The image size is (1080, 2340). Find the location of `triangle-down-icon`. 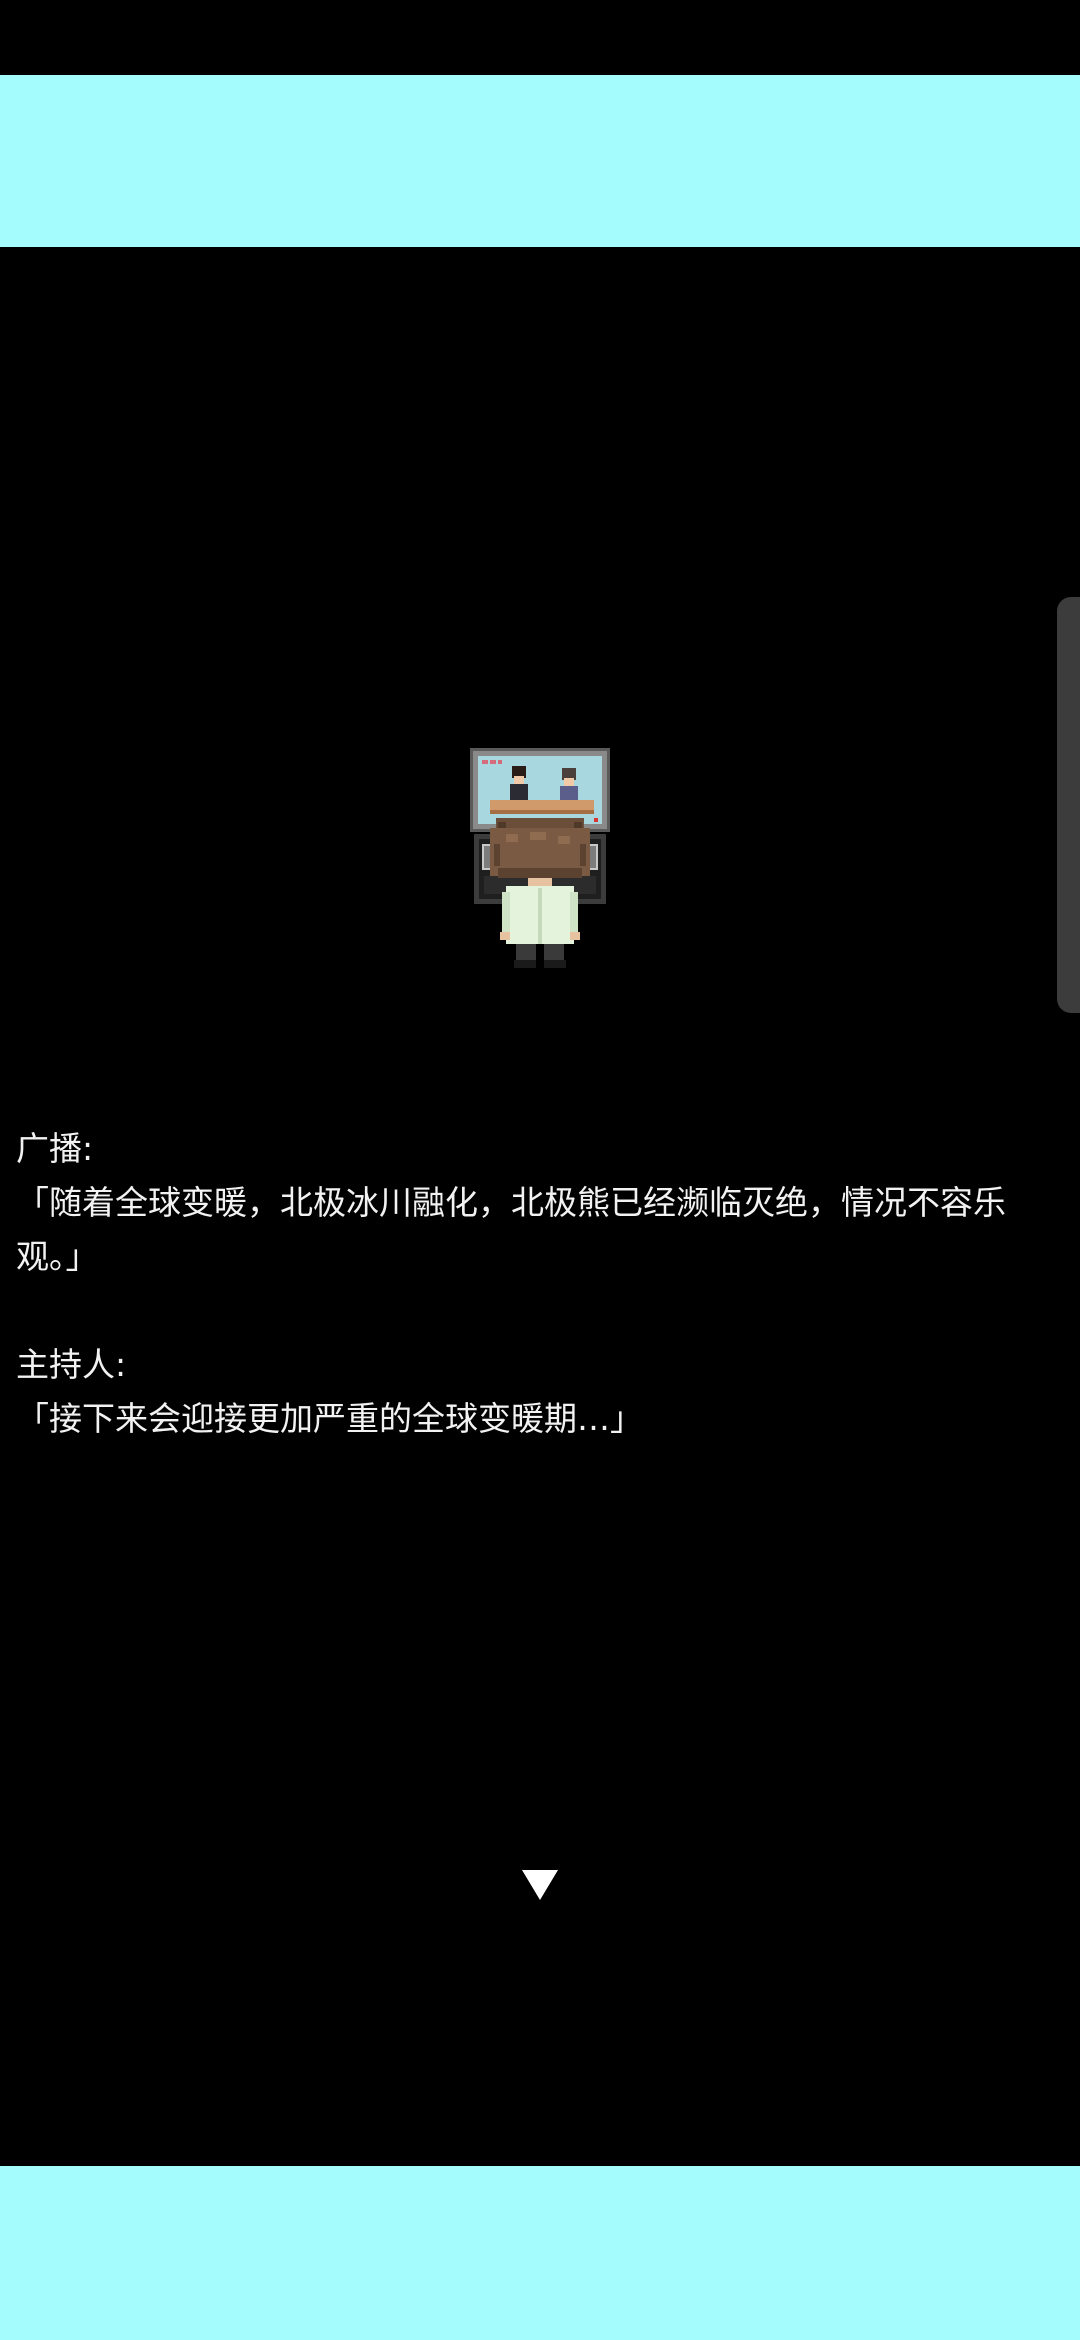

triangle-down-icon is located at coordinates (540, 1885).